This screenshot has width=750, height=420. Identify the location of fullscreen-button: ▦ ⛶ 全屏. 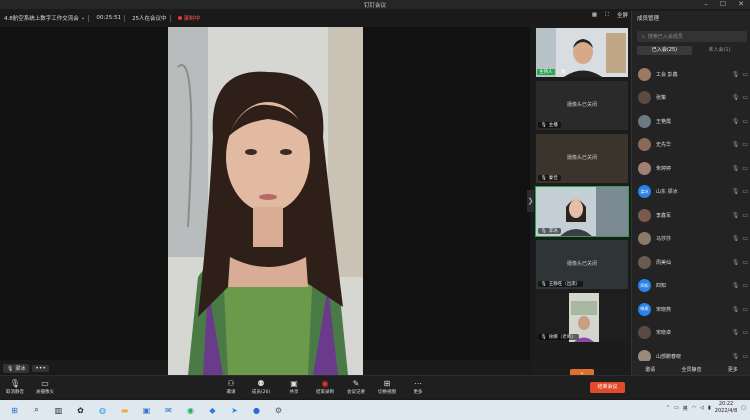
(610, 15).